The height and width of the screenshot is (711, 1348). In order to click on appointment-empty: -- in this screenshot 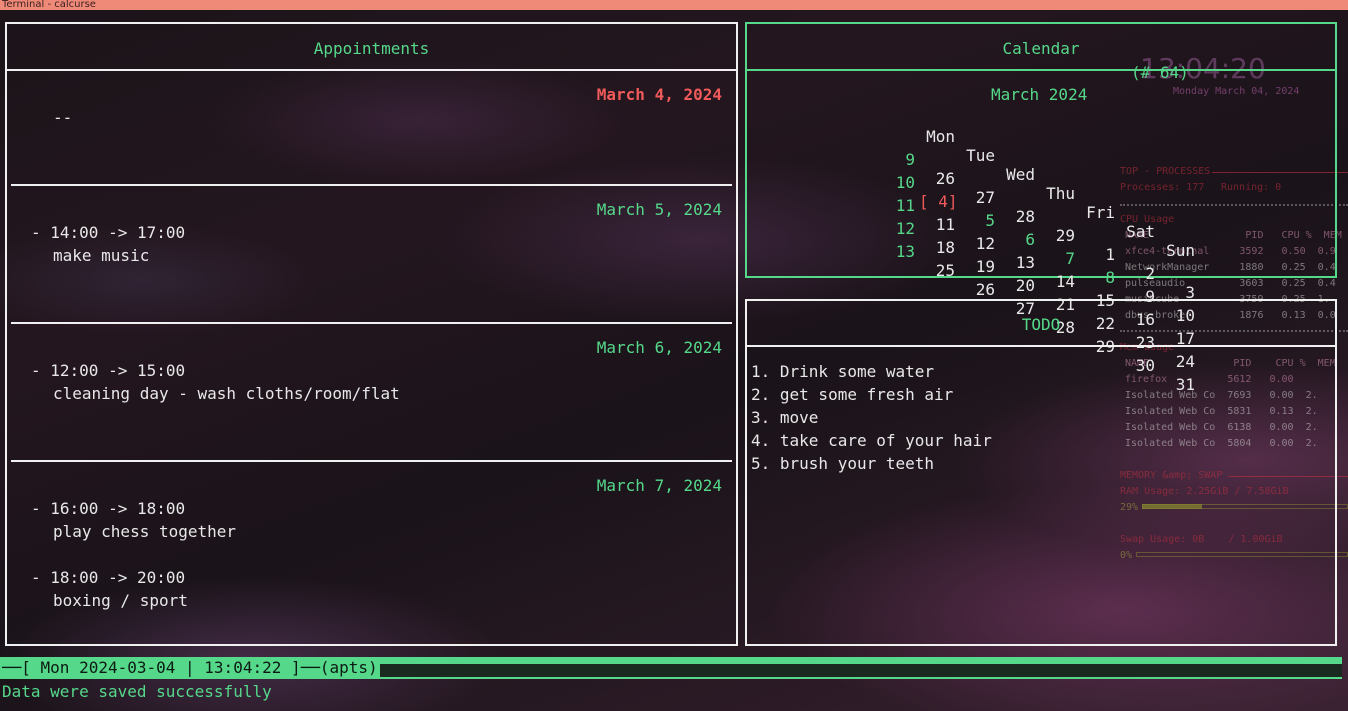, I will do `click(62, 117)`.